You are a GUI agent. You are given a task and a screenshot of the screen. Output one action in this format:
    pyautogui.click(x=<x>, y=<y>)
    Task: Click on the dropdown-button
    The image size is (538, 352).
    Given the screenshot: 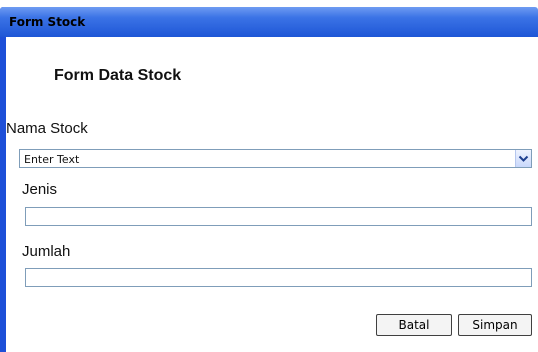 What is the action you would take?
    pyautogui.click(x=523, y=158)
    